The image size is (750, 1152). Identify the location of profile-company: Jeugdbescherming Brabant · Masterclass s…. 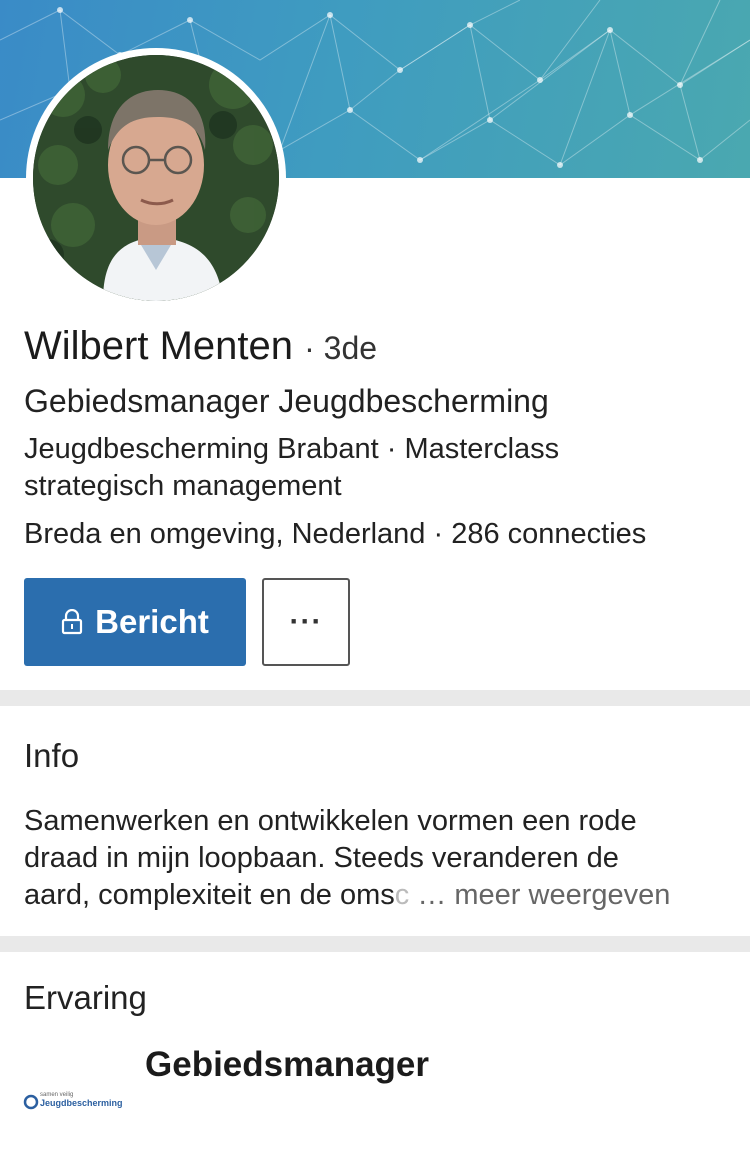
(374, 468).